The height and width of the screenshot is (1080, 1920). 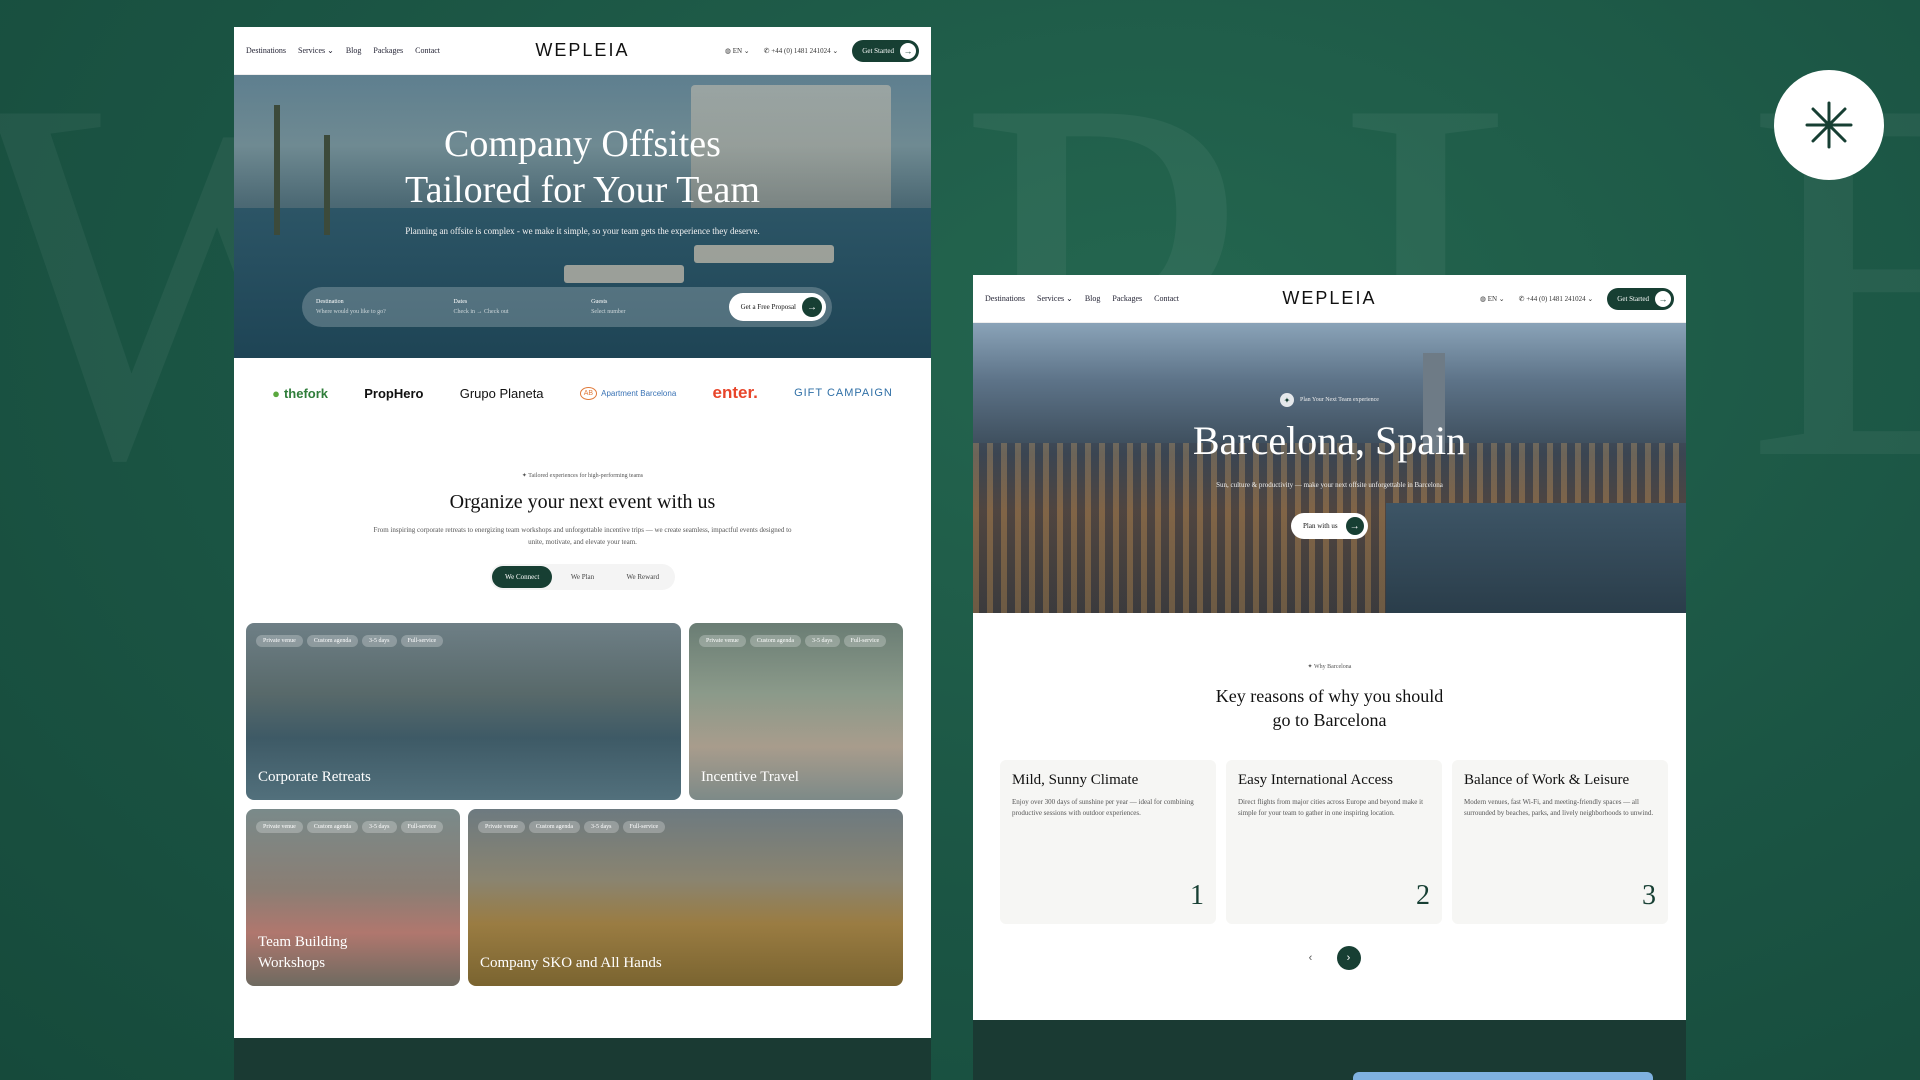 I want to click on hero-title: Company Offsites Tailored for Your Team, so click(x=582, y=167).